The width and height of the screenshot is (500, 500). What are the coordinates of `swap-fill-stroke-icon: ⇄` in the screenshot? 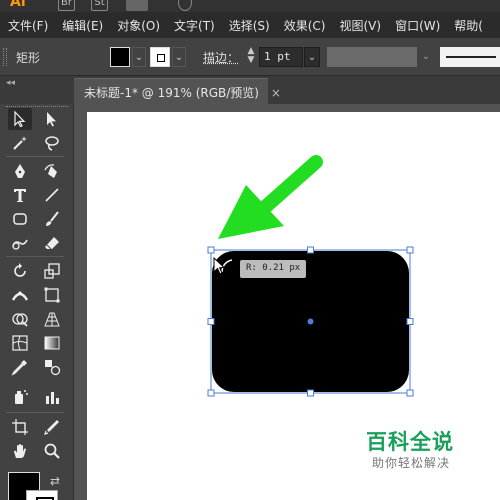 It's located at (55, 481).